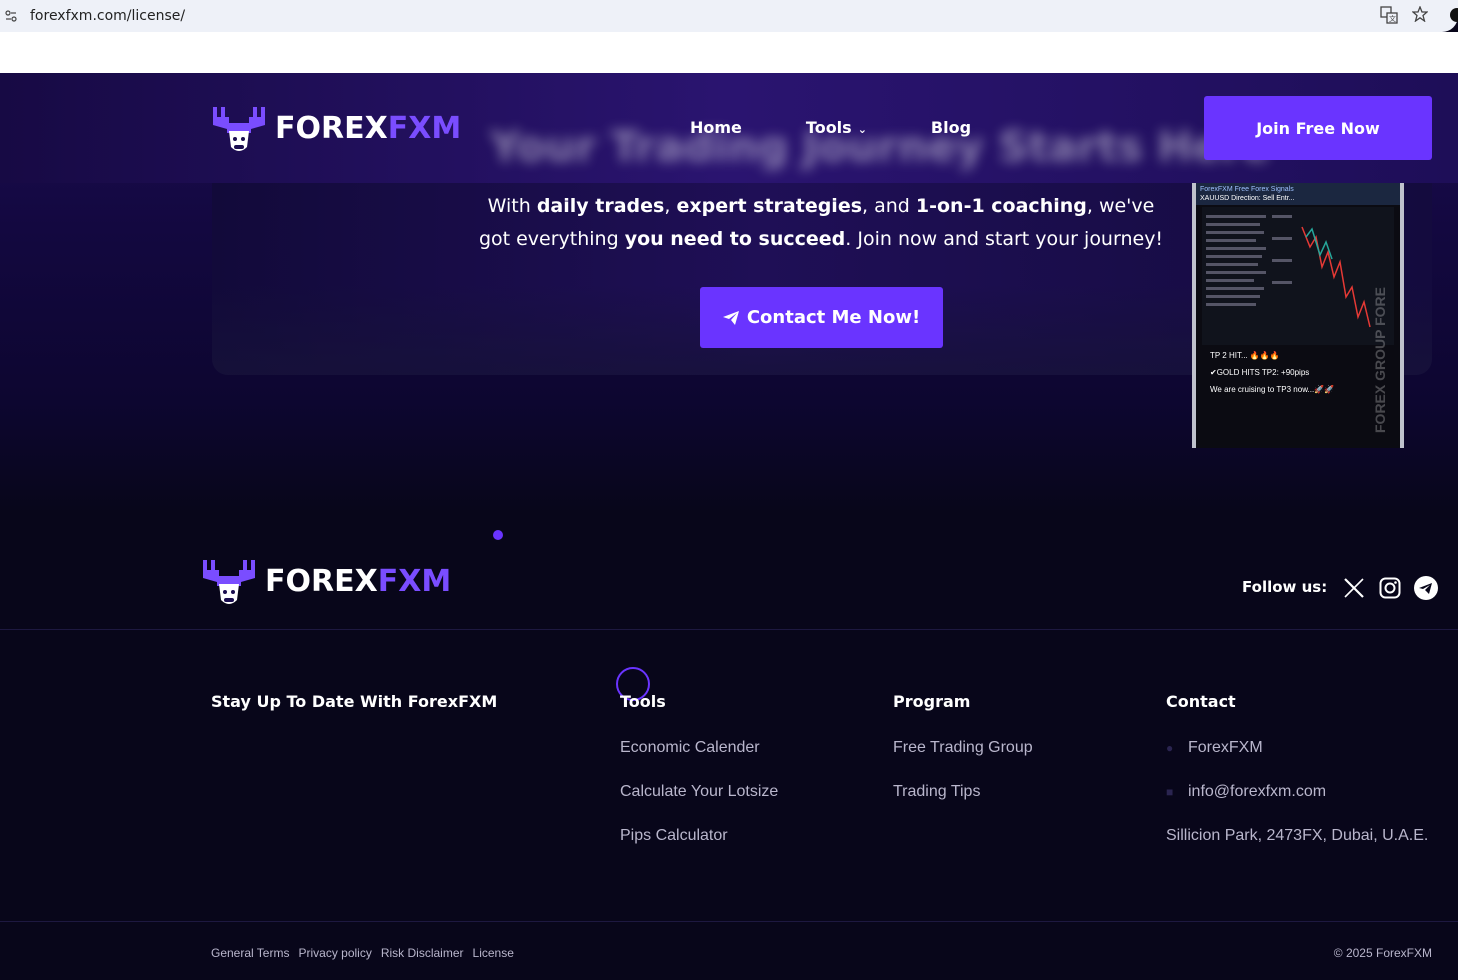  I want to click on social-links, so click(1390, 588).